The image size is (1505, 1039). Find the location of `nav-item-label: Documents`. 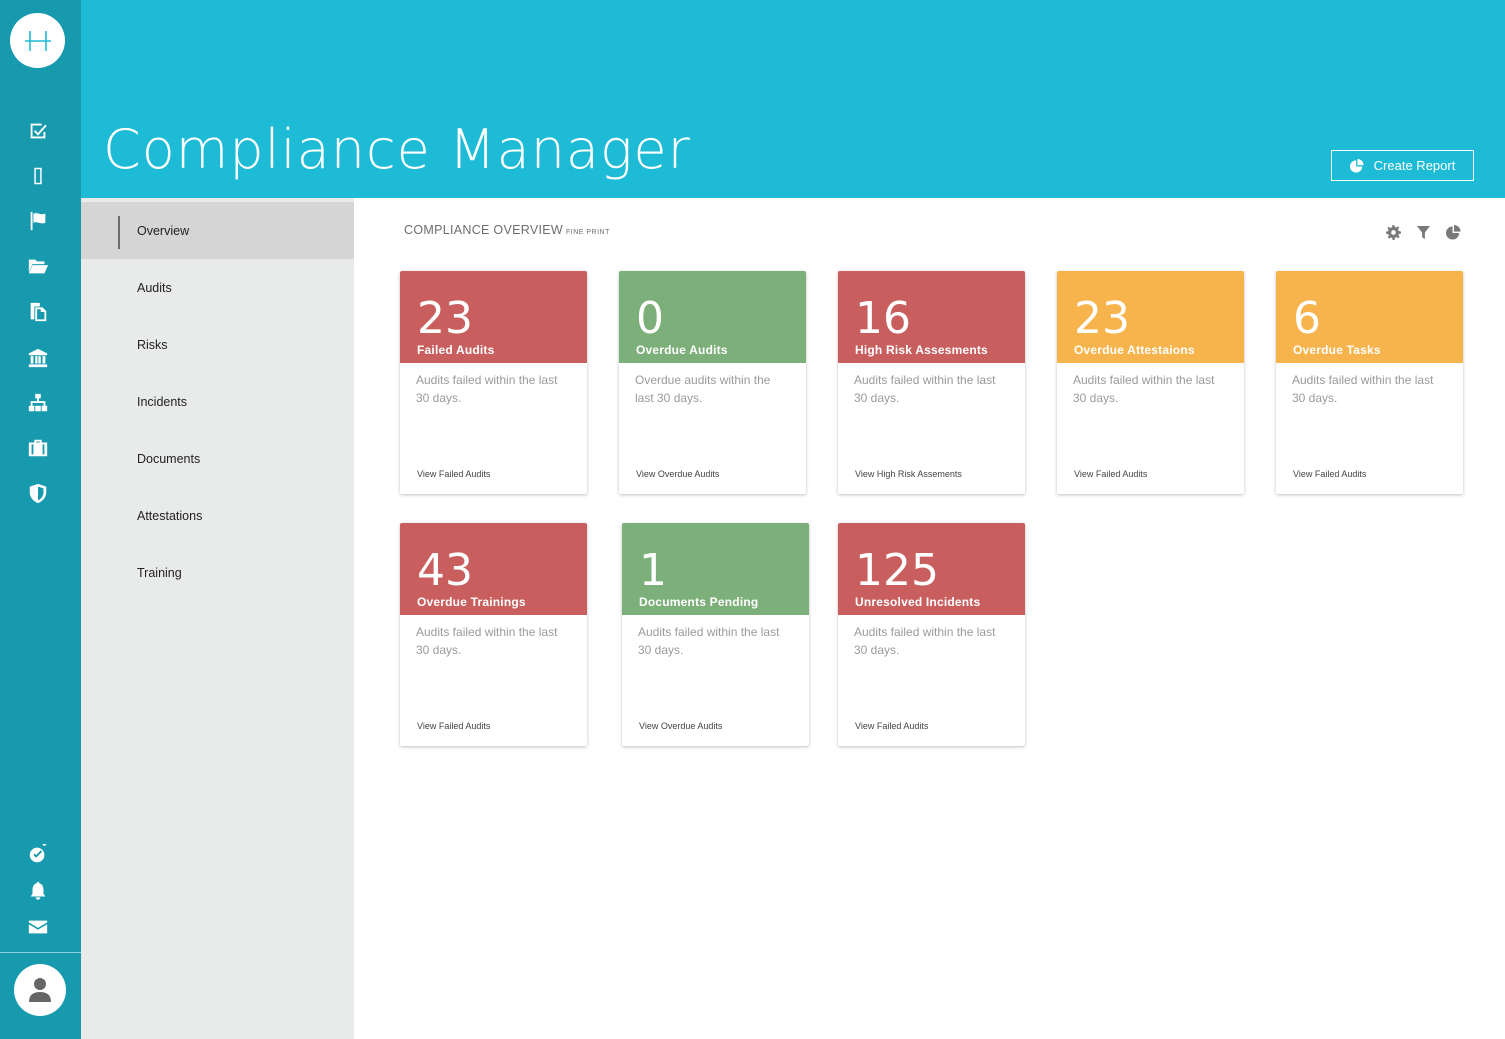

nav-item-label: Documents is located at coordinates (169, 458).